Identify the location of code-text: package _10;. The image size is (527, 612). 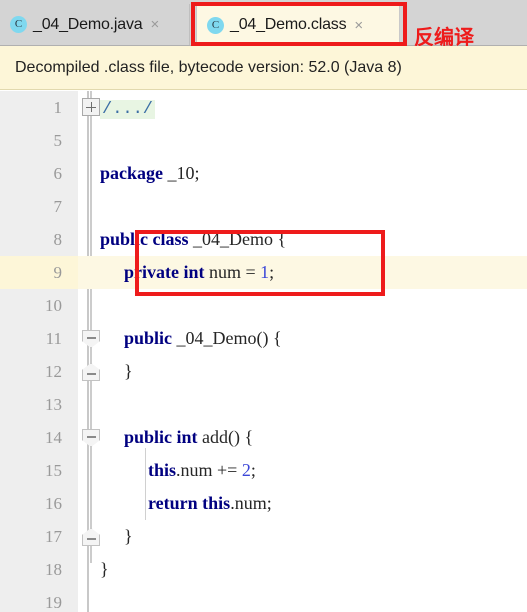
(150, 173).